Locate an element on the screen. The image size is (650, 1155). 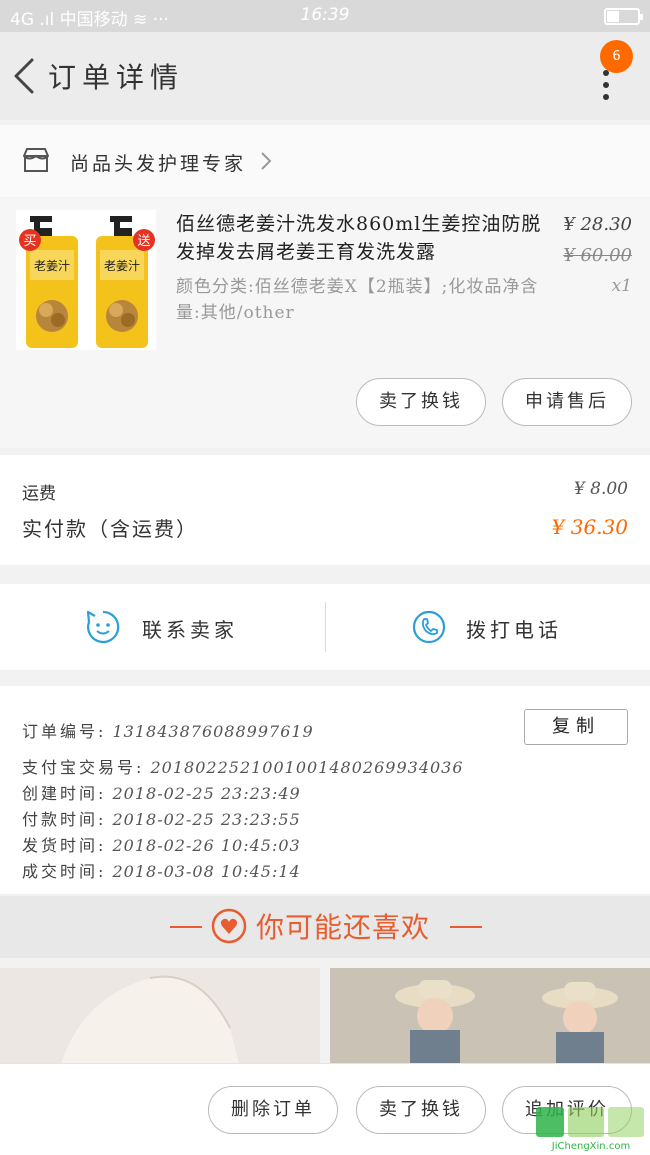
created-time: 2018-02-25 23:23:49 is located at coordinates (206, 793).